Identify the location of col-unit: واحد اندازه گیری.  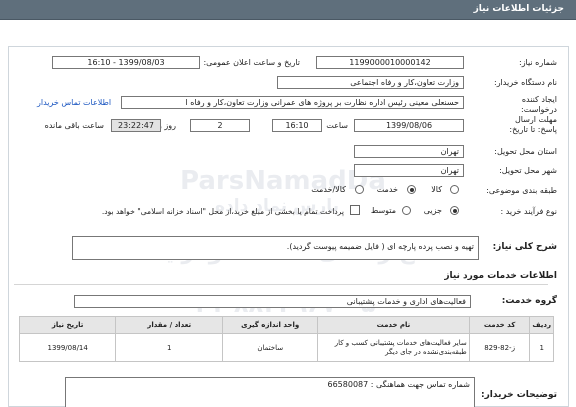
(270, 325).